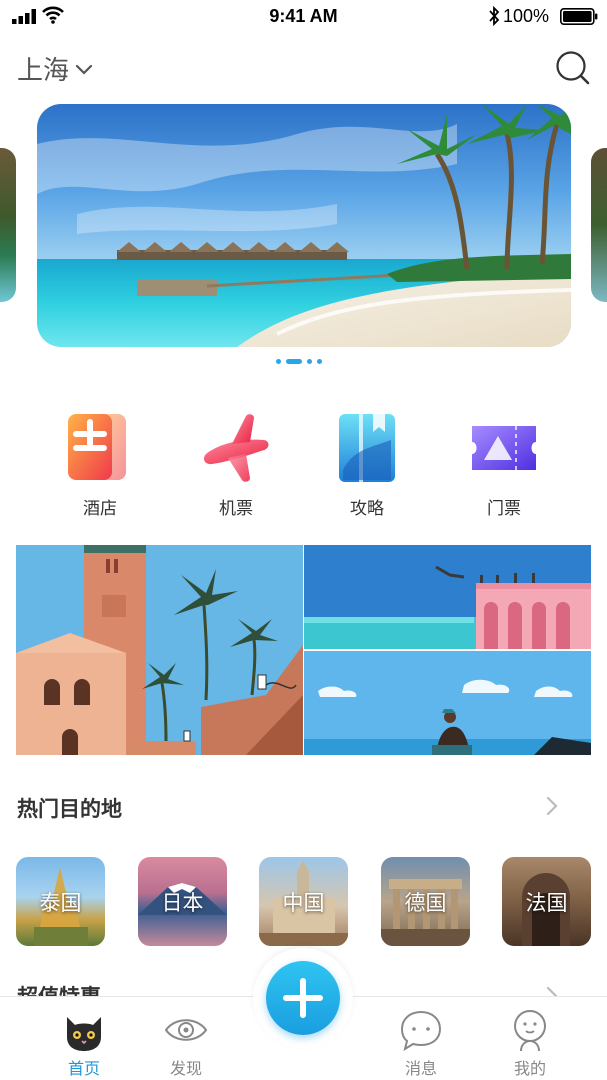  I want to click on hot-destinations-title: 热门目的地, so click(69, 809).